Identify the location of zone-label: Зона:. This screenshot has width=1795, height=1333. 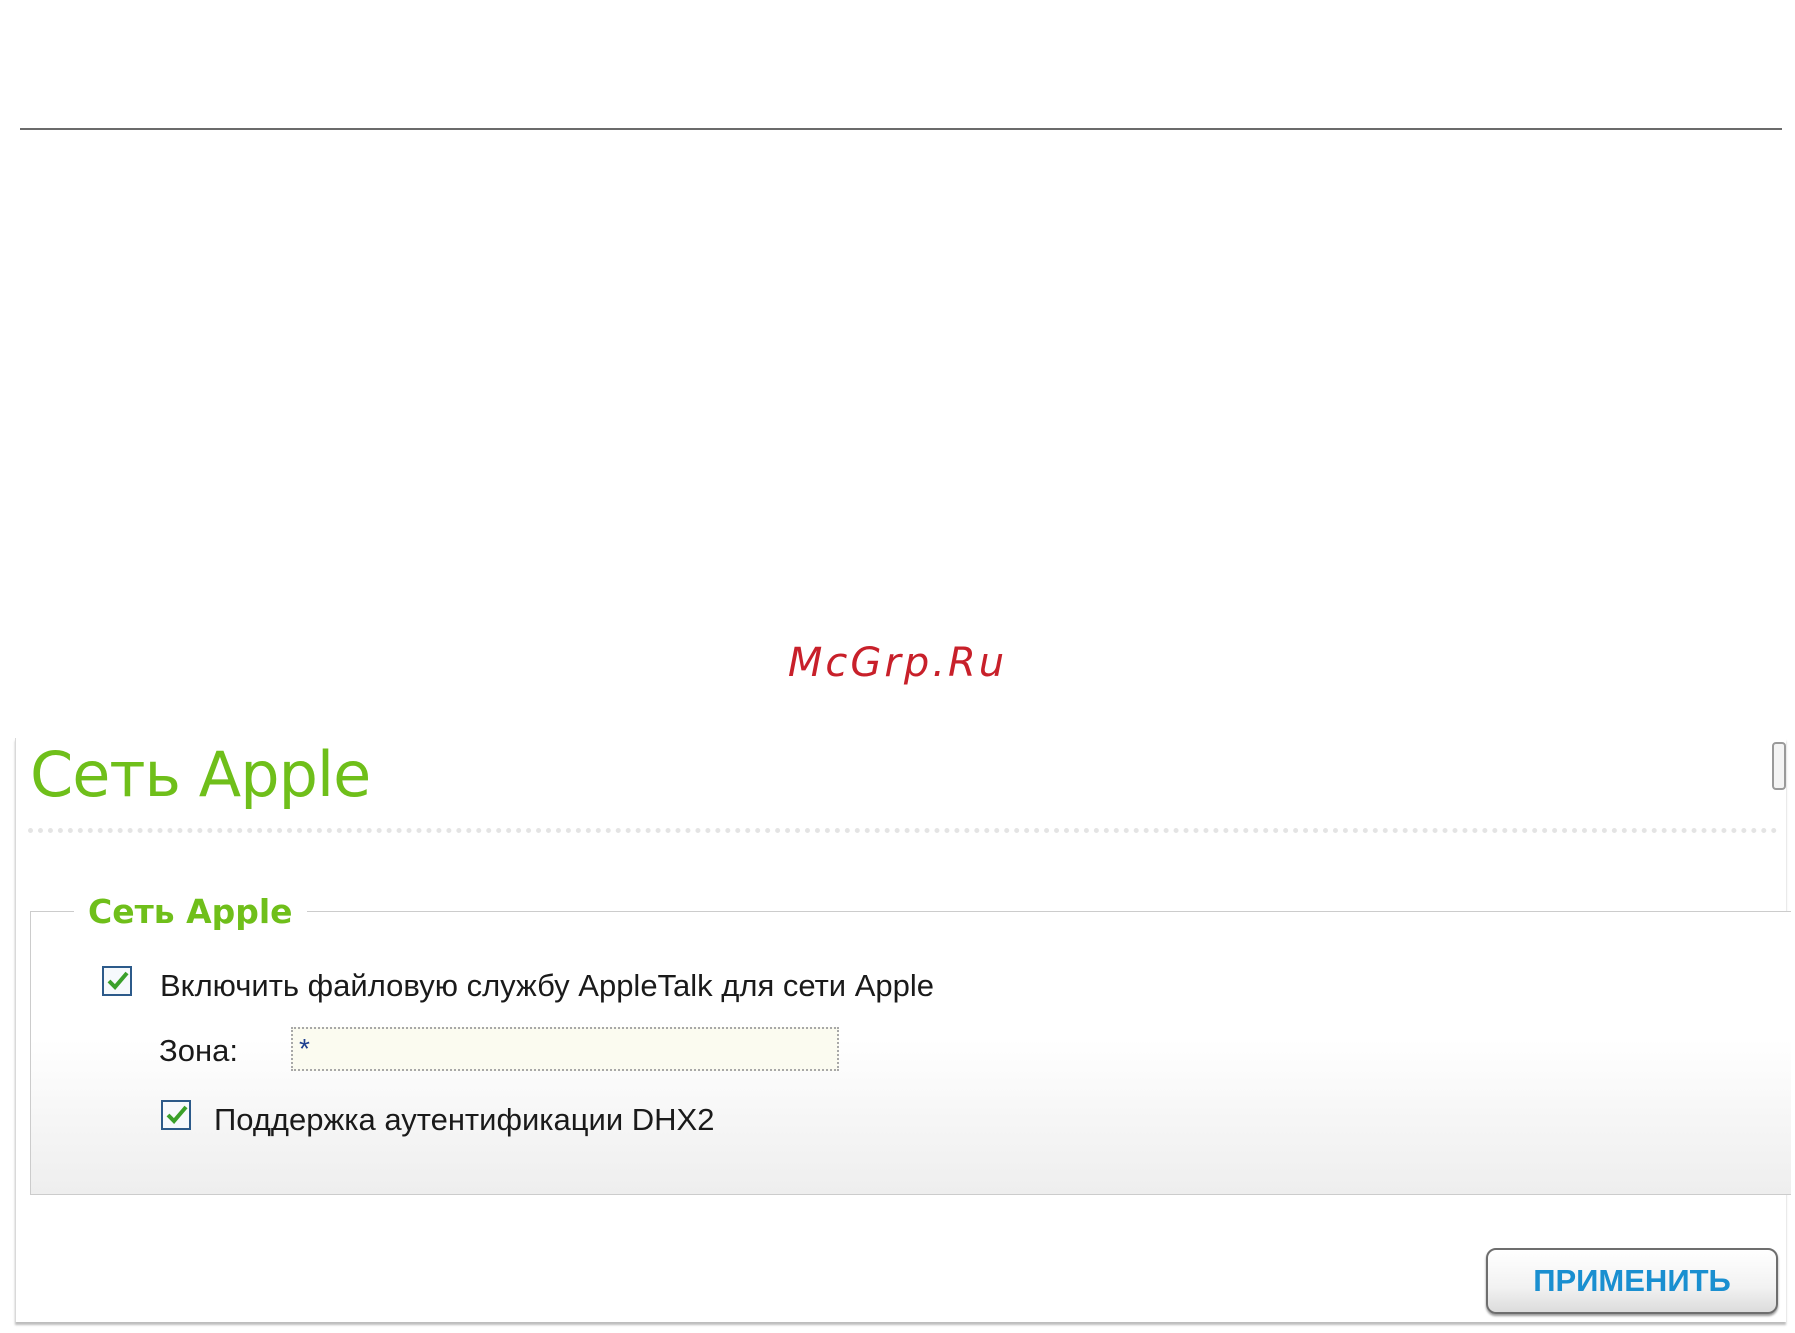
(198, 1050).